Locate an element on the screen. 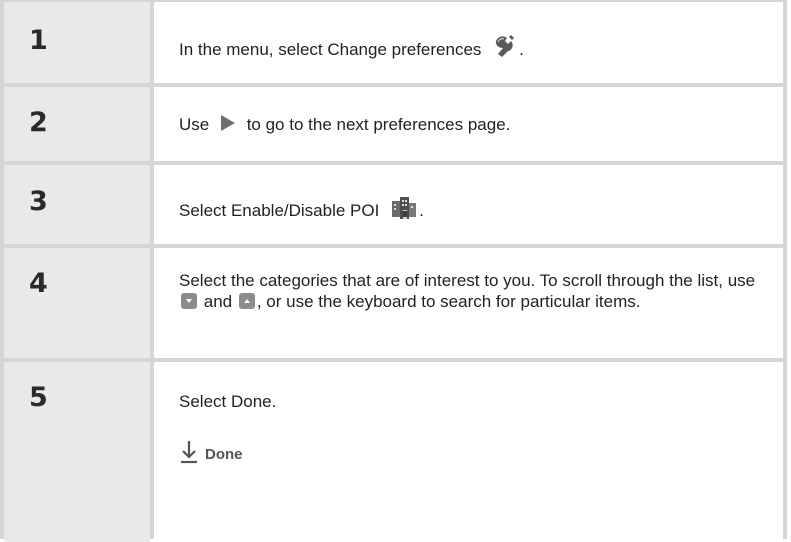 Image resolution: width=791 pixels, height=542 pixels. step-text-and: and is located at coordinates (218, 301).